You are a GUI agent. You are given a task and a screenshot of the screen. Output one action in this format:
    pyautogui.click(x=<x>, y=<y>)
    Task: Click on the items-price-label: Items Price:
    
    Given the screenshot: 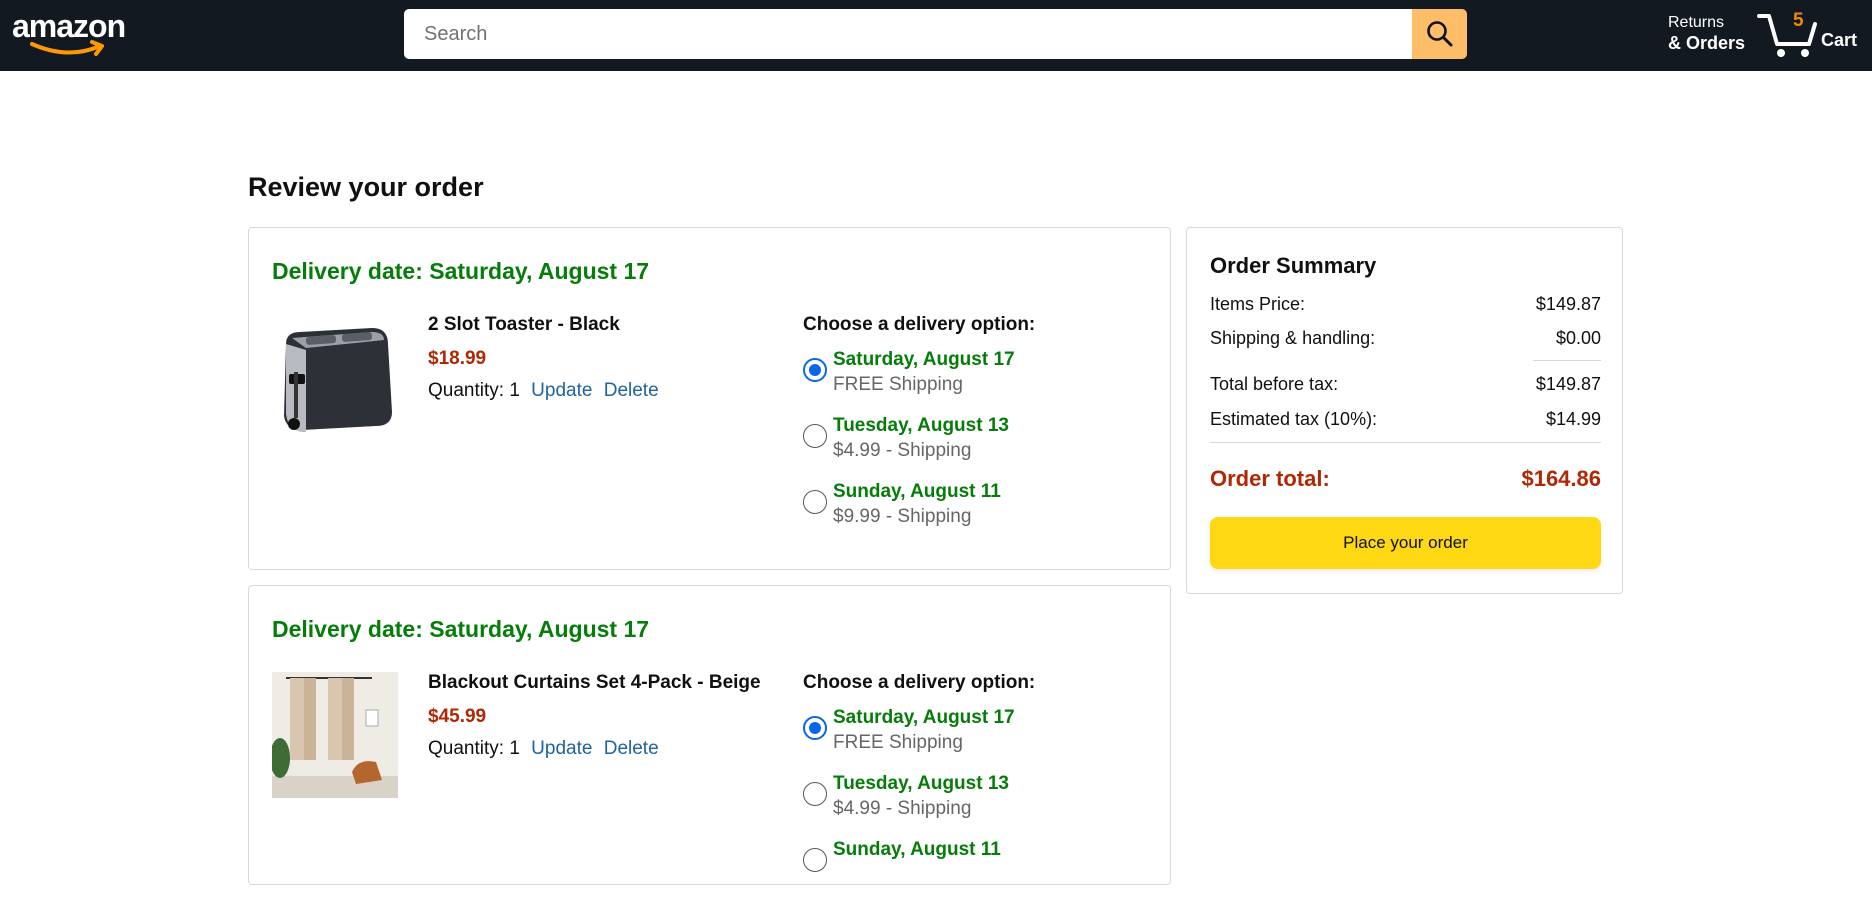 What is the action you would take?
    pyautogui.click(x=1258, y=304)
    